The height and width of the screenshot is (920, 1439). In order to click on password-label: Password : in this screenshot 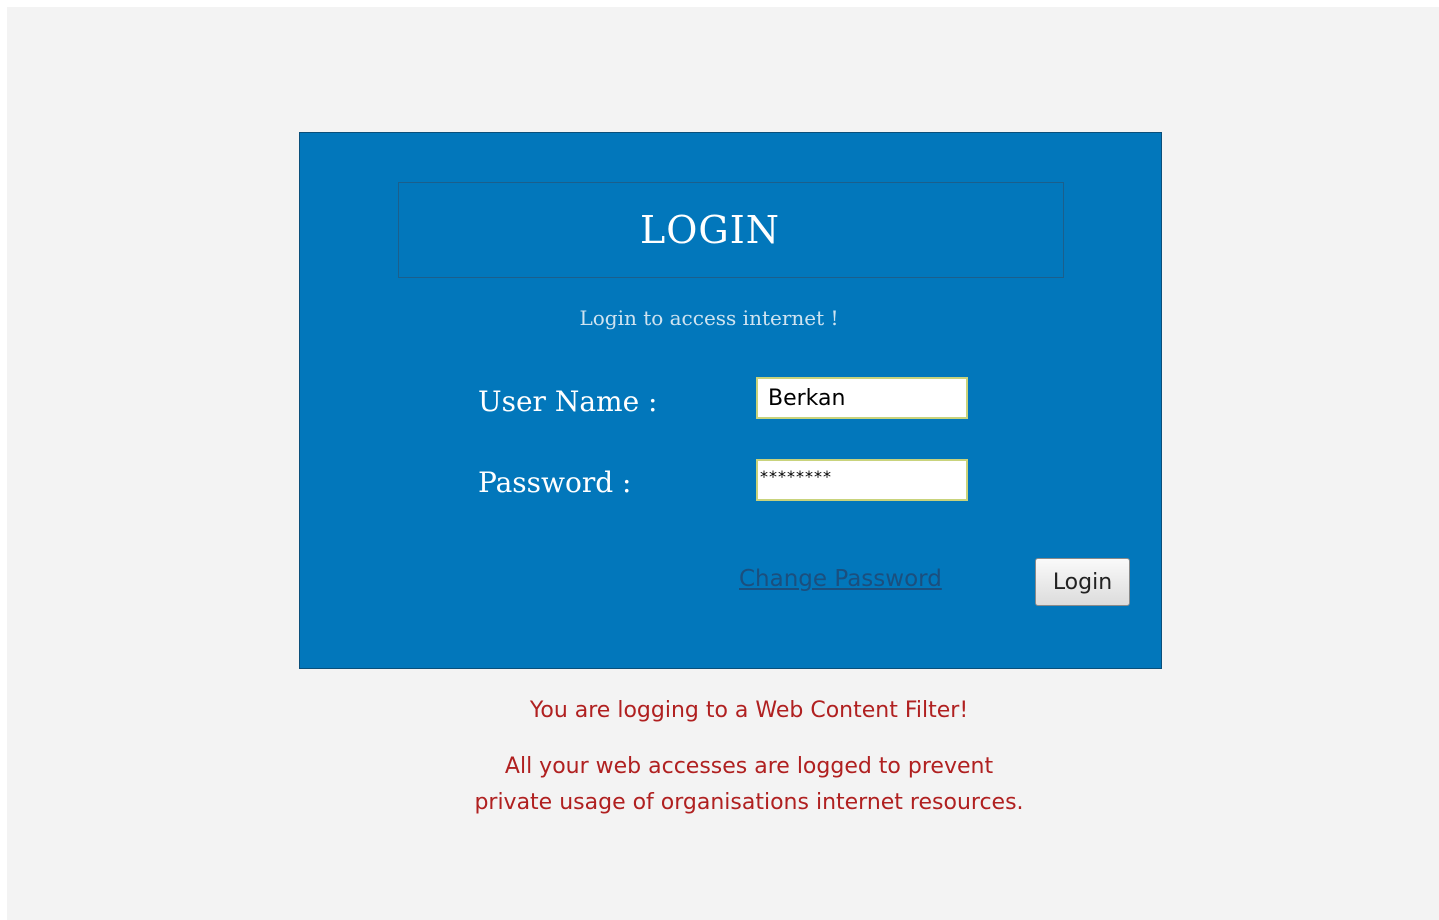, I will do `click(555, 482)`.